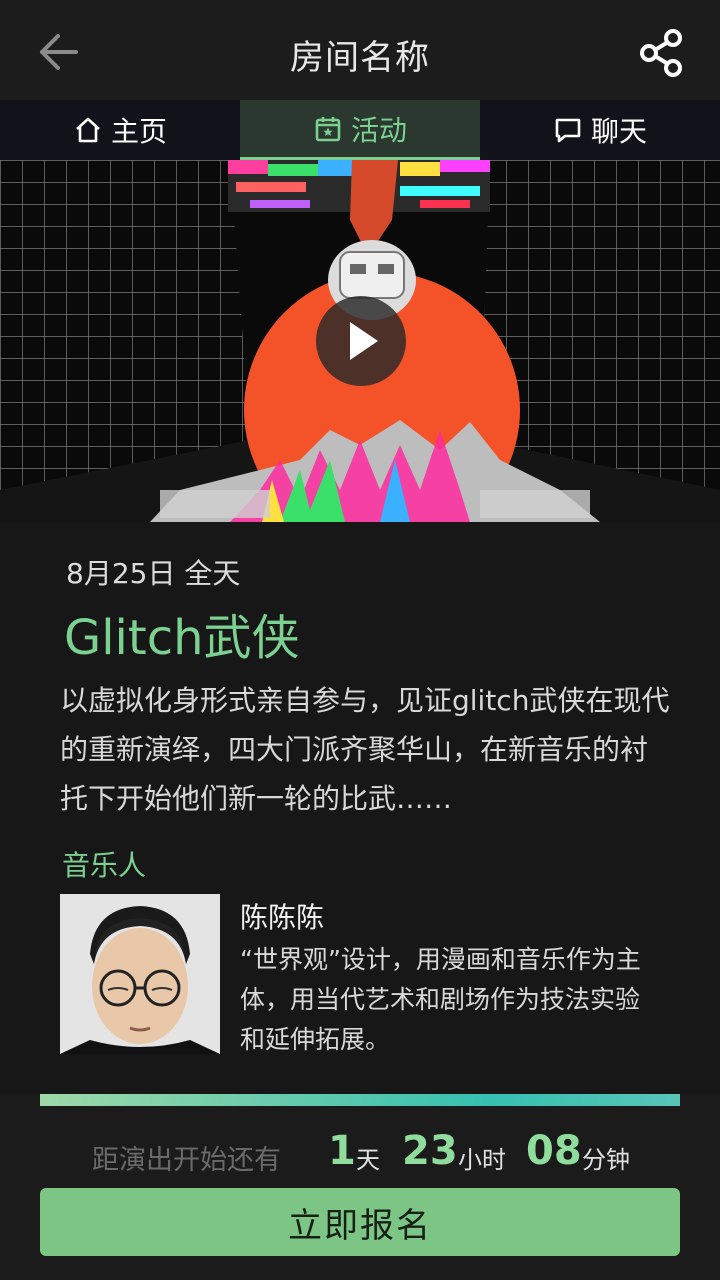 The image size is (720, 1280). What do you see at coordinates (153, 573) in the screenshot?
I see `event-date: 8月25日 全天` at bounding box center [153, 573].